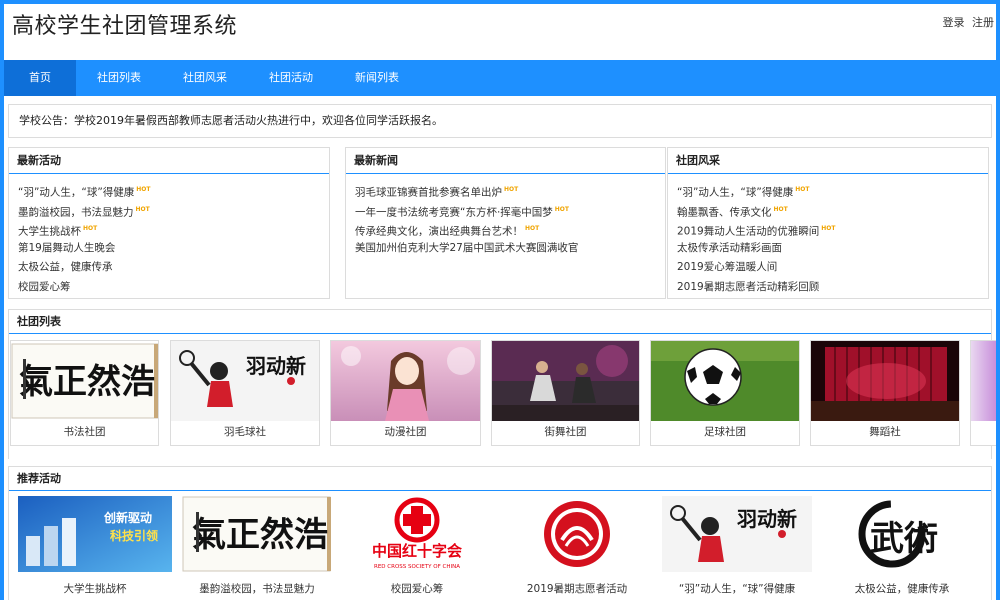  I want to click on activity-name: 2019暑期志愿者活动, so click(577, 589).